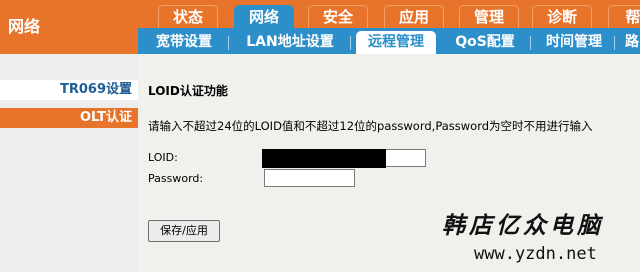 The height and width of the screenshot is (272, 640). Describe the element at coordinates (574, 42) in the screenshot. I see `subtab-time: 时间管理` at that location.